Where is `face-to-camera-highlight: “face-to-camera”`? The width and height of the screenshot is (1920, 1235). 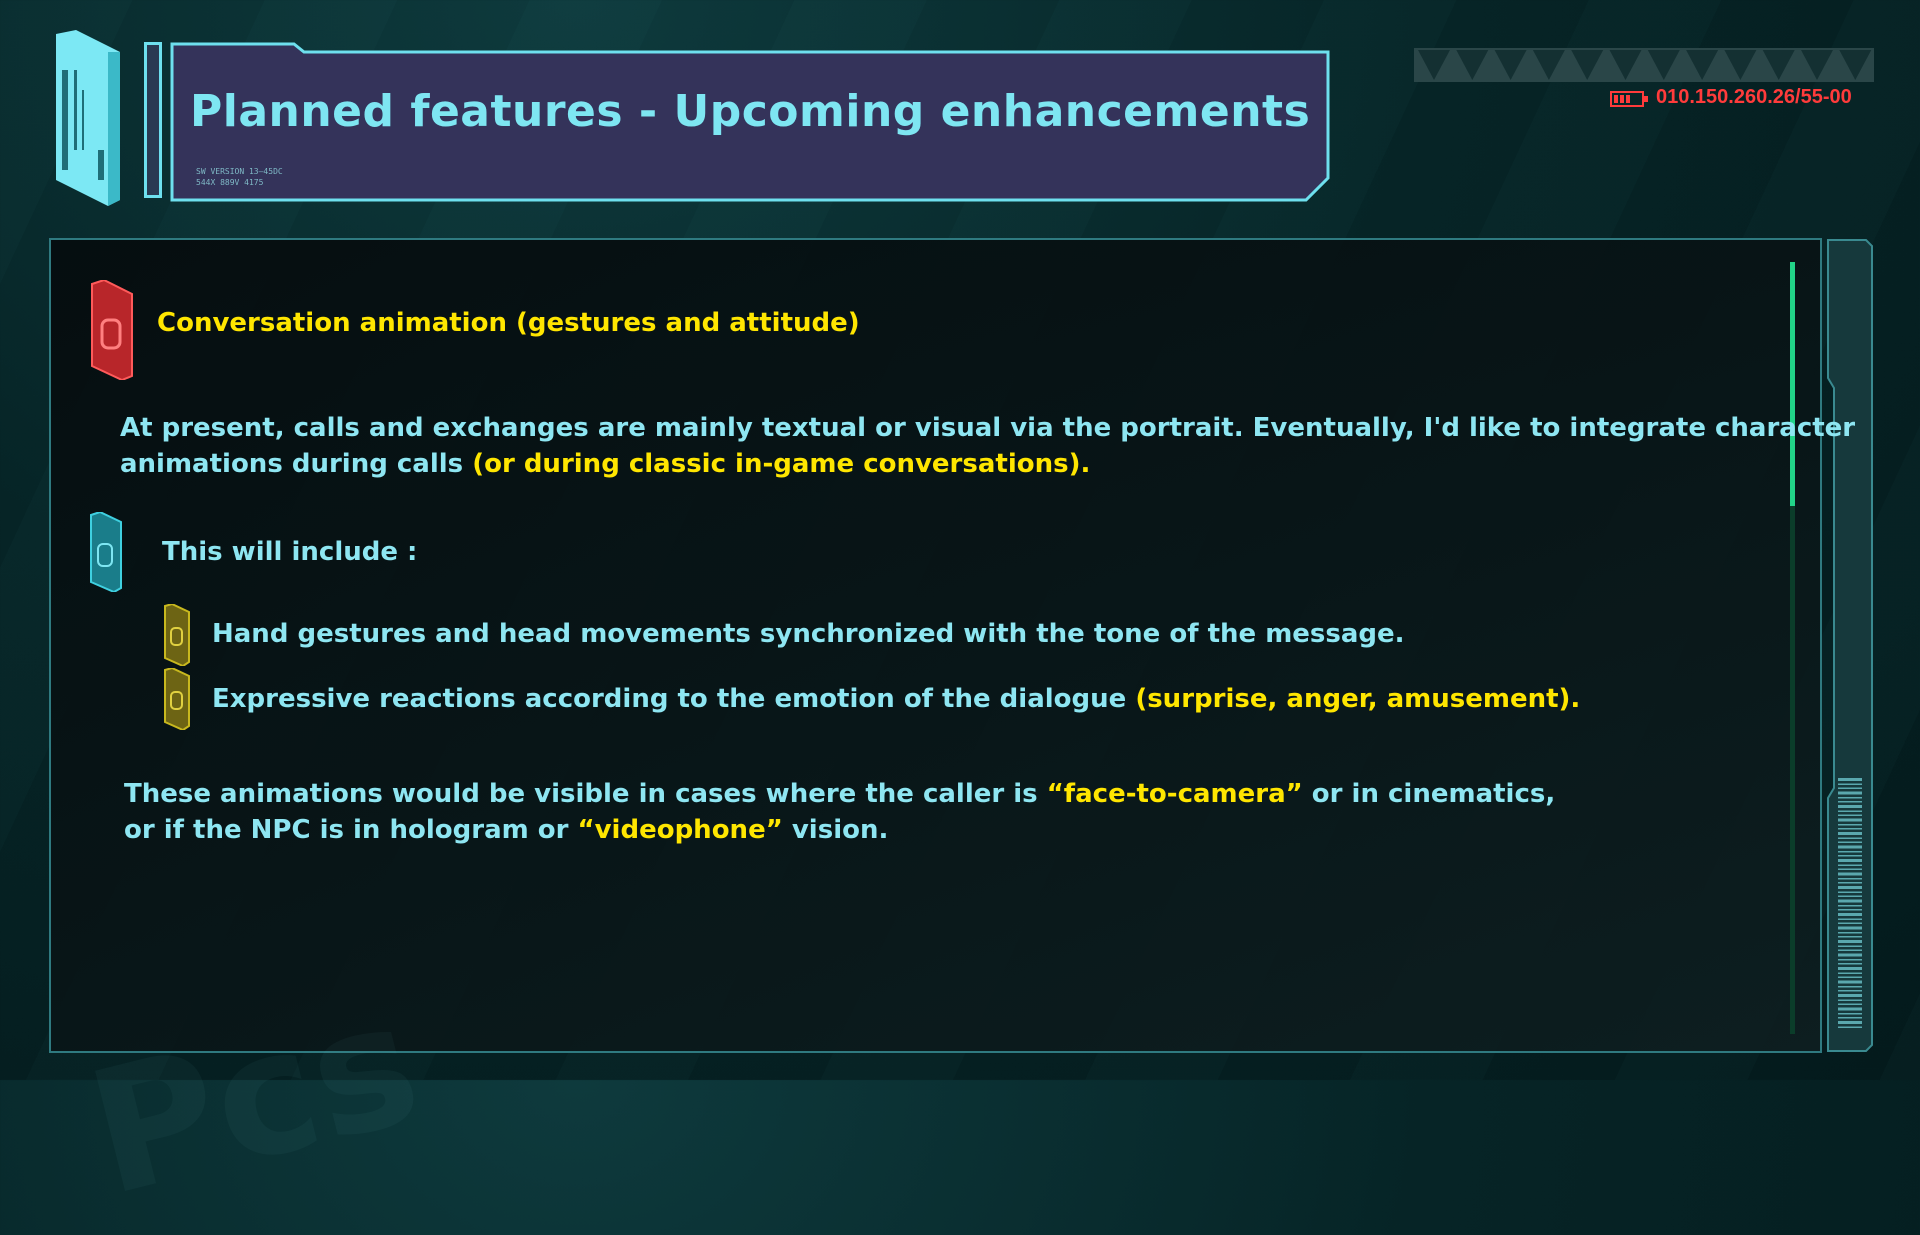 face-to-camera-highlight: “face-to-camera” is located at coordinates (1174, 794).